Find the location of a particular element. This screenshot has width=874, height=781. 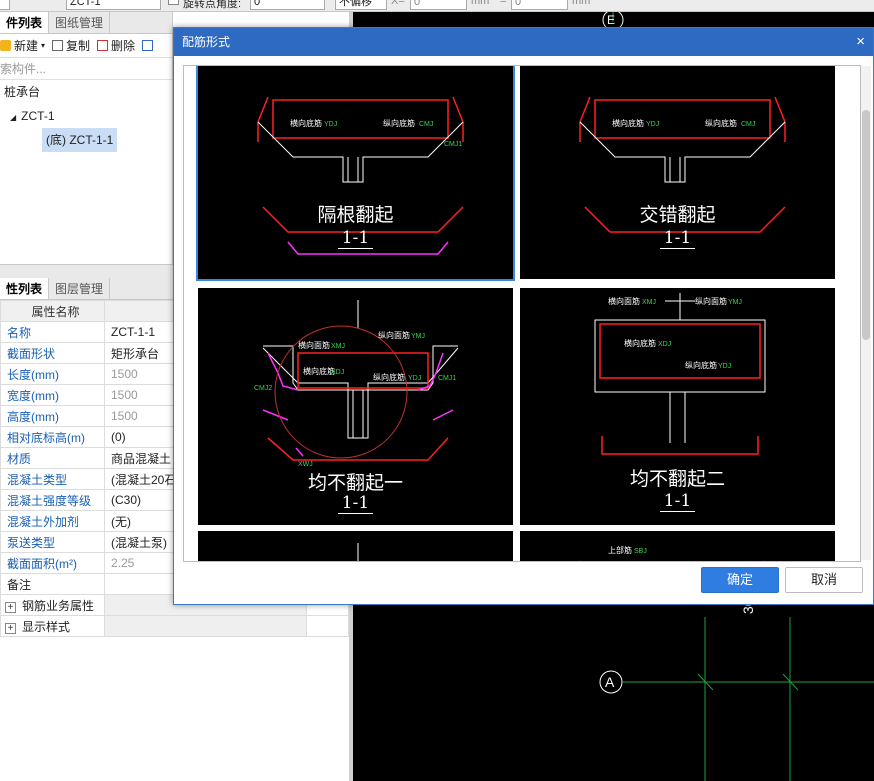

chevron-down-icon: ▾ is located at coordinates (43, 45).